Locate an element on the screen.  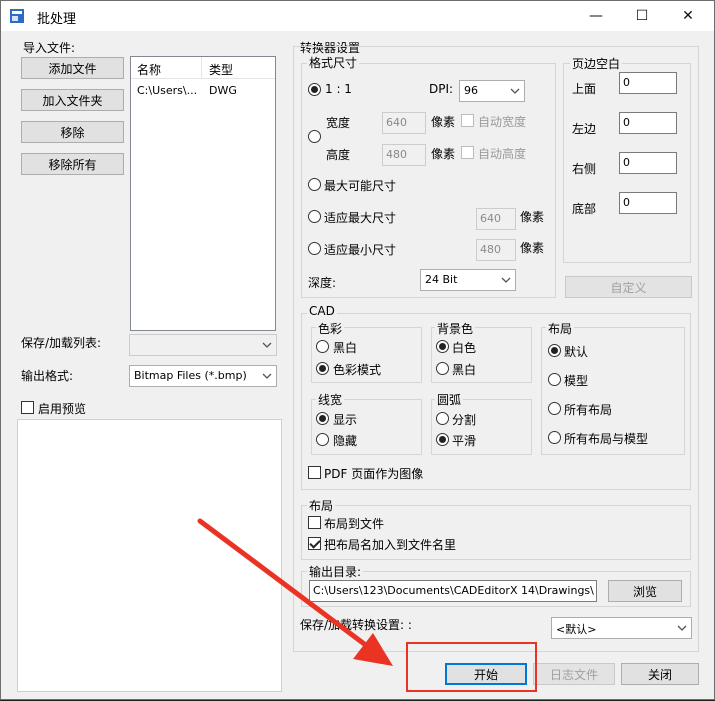
red-arrow-annotation is located at coordinates (295, 592).